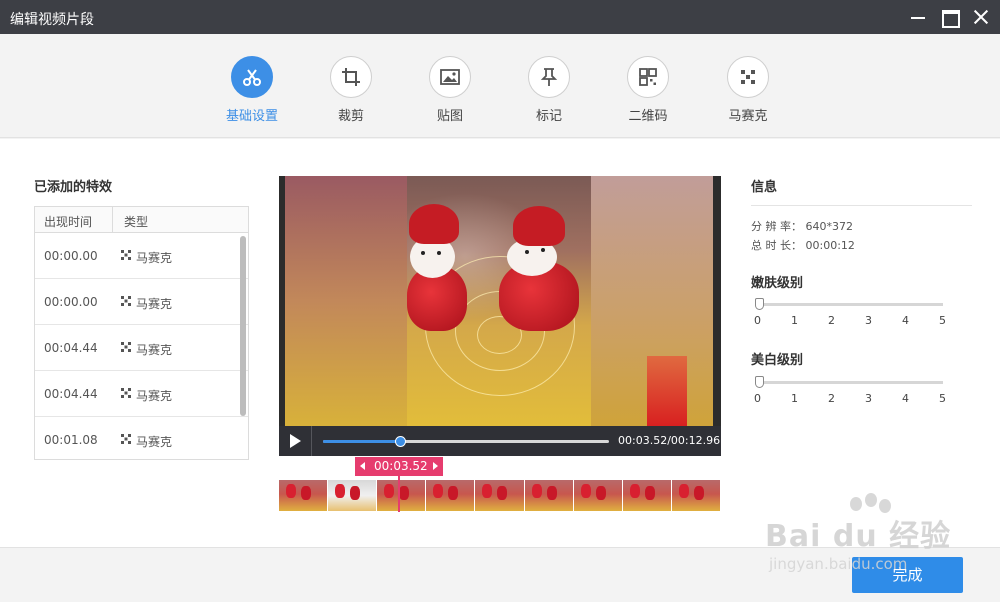 This screenshot has width=1000, height=602. I want to click on play-icon, so click(295, 441).